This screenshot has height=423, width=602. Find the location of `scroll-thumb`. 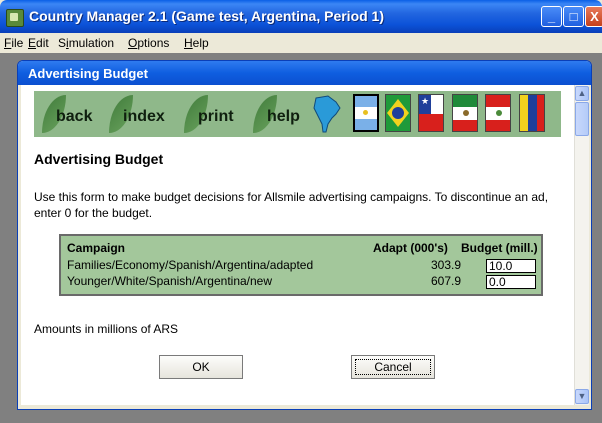

scroll-thumb is located at coordinates (582, 119).